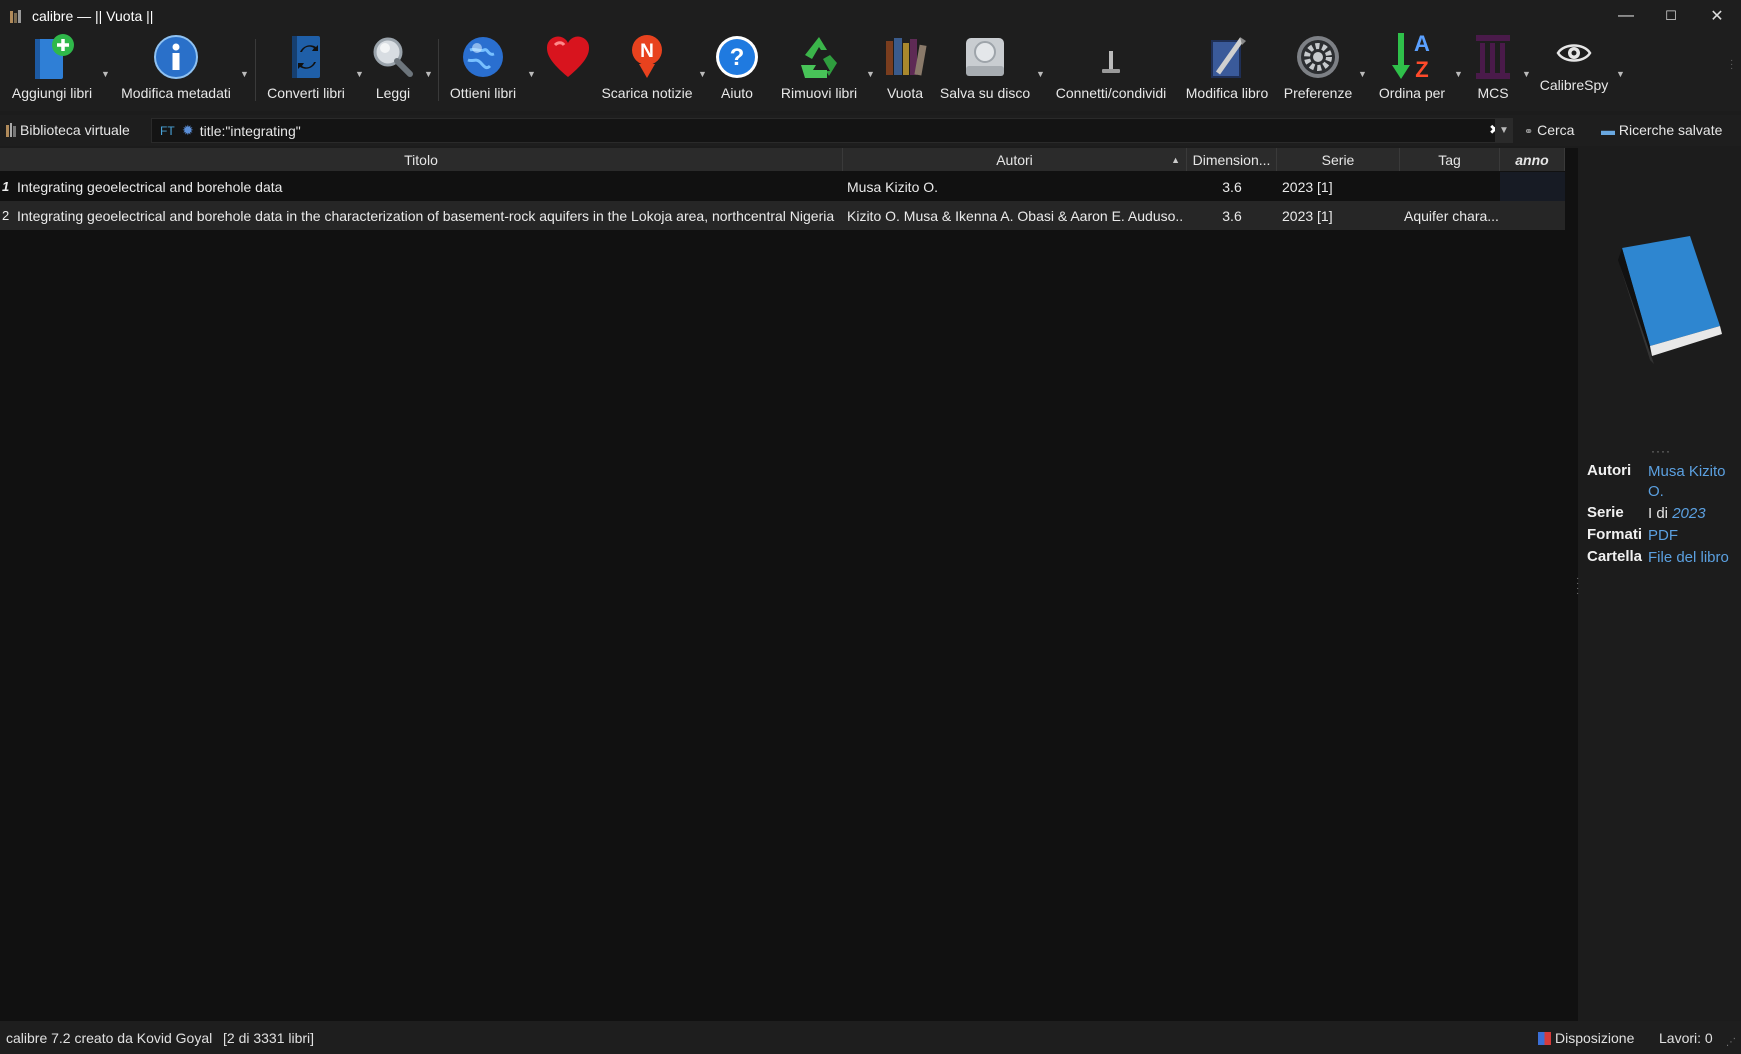  I want to click on svg-text: N, so click(647, 51).